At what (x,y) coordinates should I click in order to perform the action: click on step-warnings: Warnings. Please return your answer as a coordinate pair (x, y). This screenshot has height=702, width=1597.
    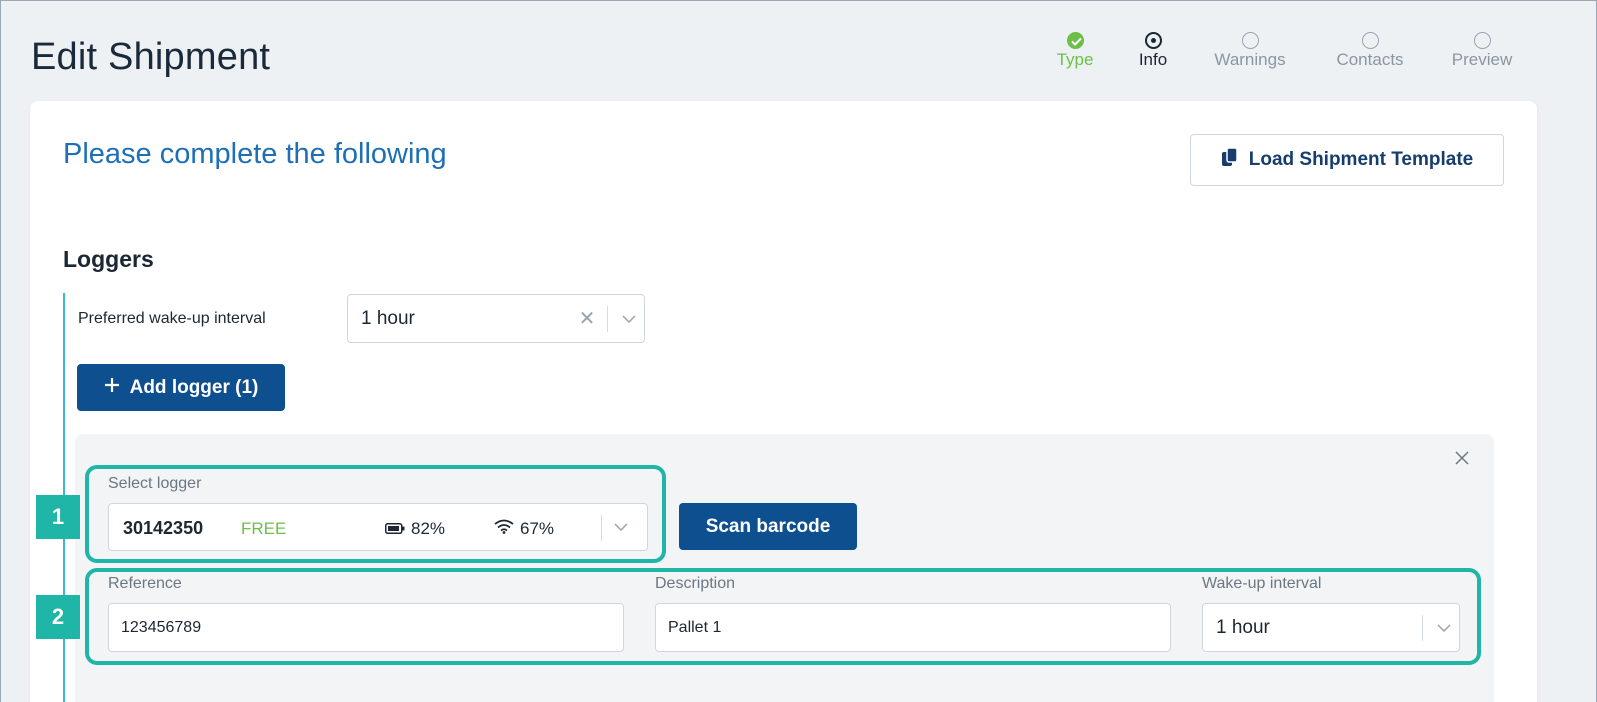
    Looking at the image, I should click on (1250, 51).